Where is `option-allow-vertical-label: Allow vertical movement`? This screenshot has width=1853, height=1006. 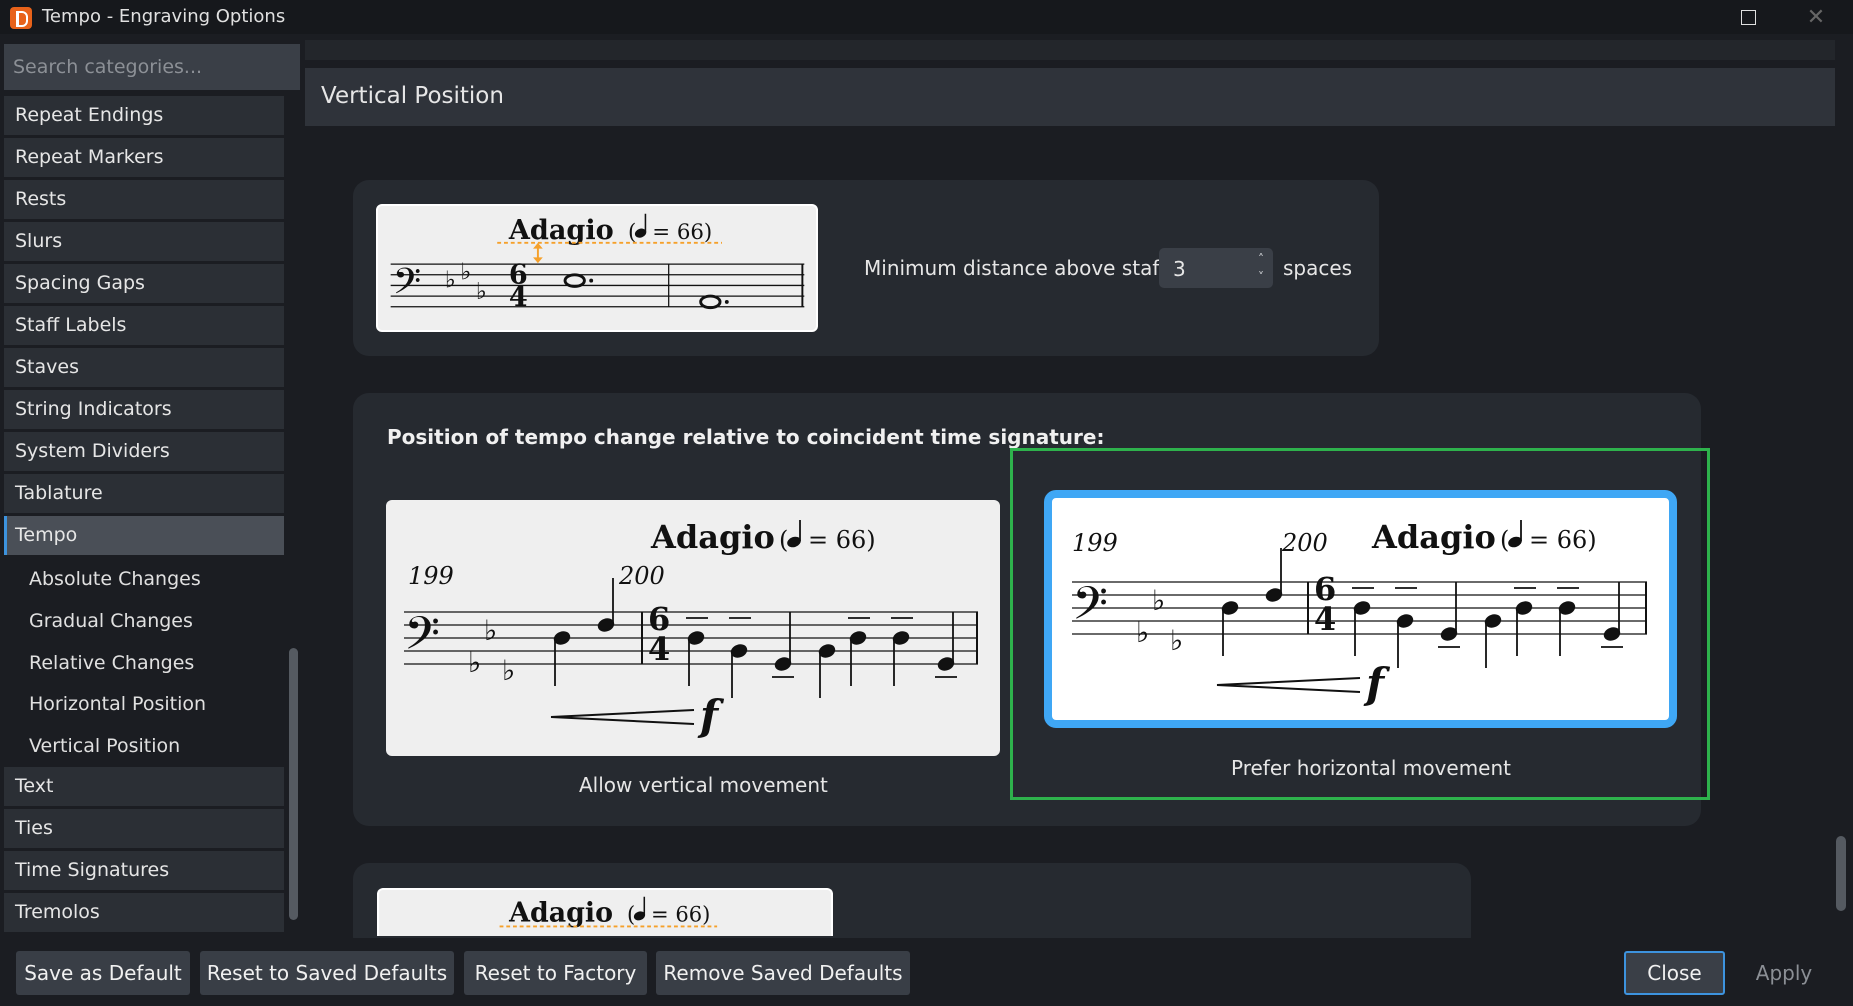
option-allow-vertical-label: Allow vertical movement is located at coordinates (703, 785).